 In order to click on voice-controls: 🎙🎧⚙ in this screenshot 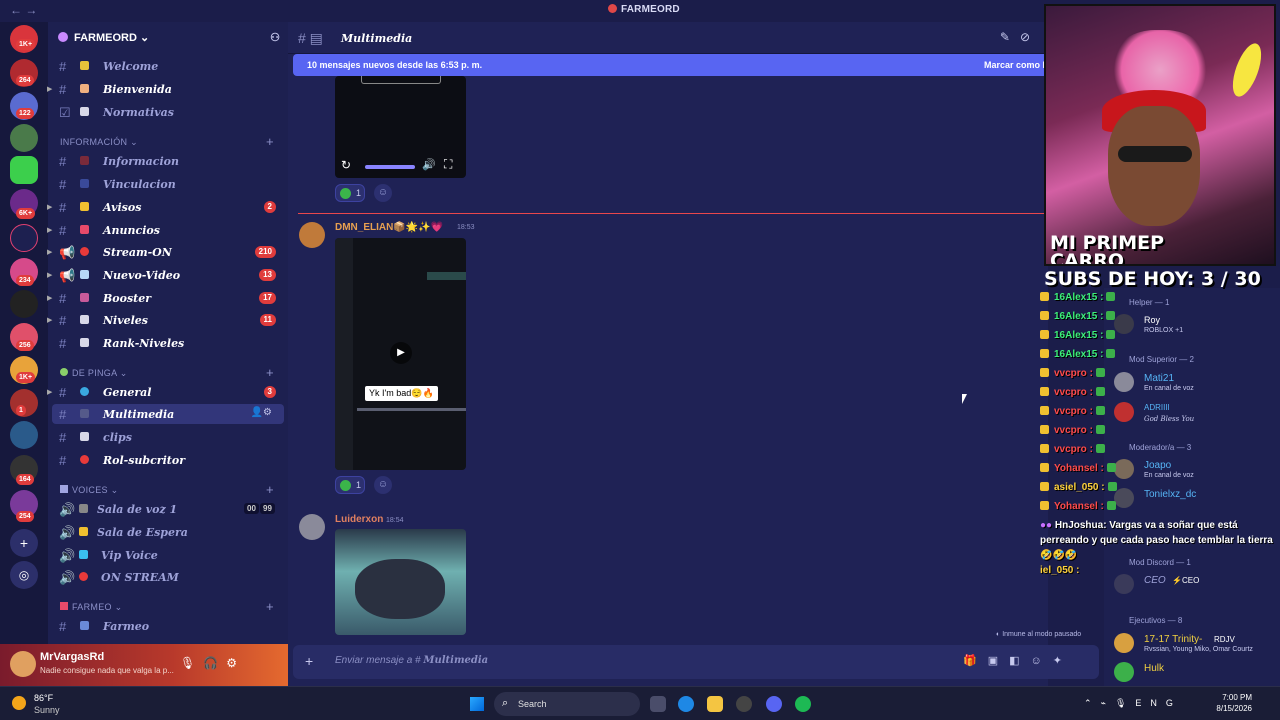, I will do `click(212, 663)`.